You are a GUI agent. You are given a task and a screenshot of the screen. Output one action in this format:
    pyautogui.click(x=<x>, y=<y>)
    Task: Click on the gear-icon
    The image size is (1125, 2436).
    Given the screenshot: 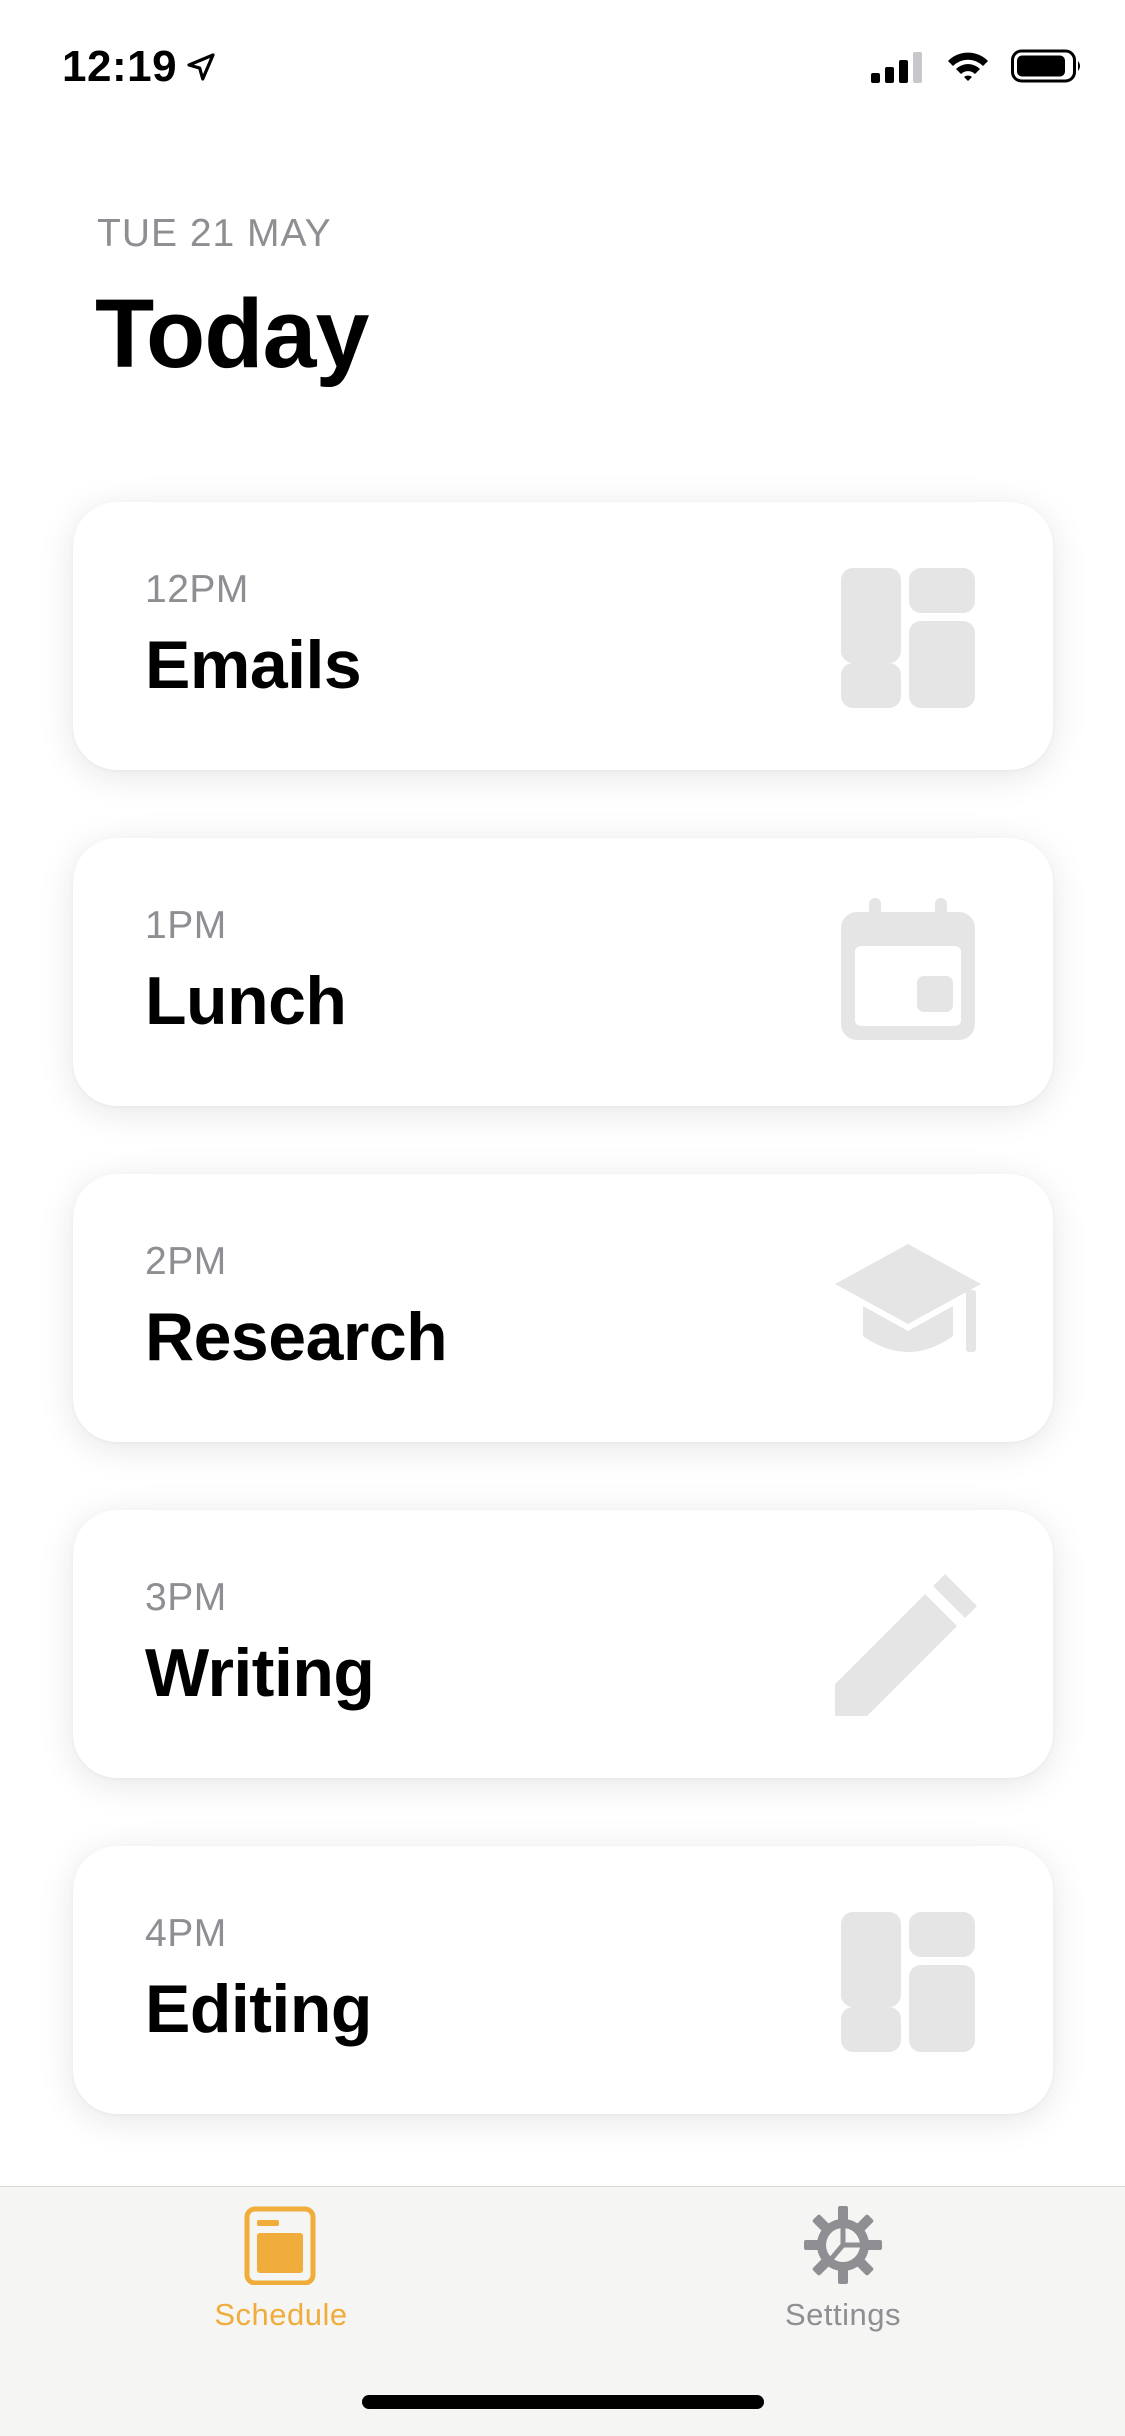 What is the action you would take?
    pyautogui.click(x=843, y=2245)
    